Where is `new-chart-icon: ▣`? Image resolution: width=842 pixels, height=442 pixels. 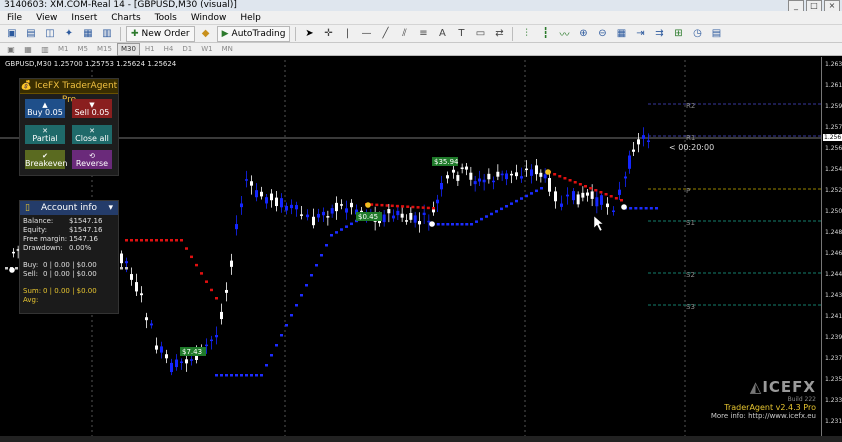 new-chart-icon: ▣ is located at coordinates (12, 34).